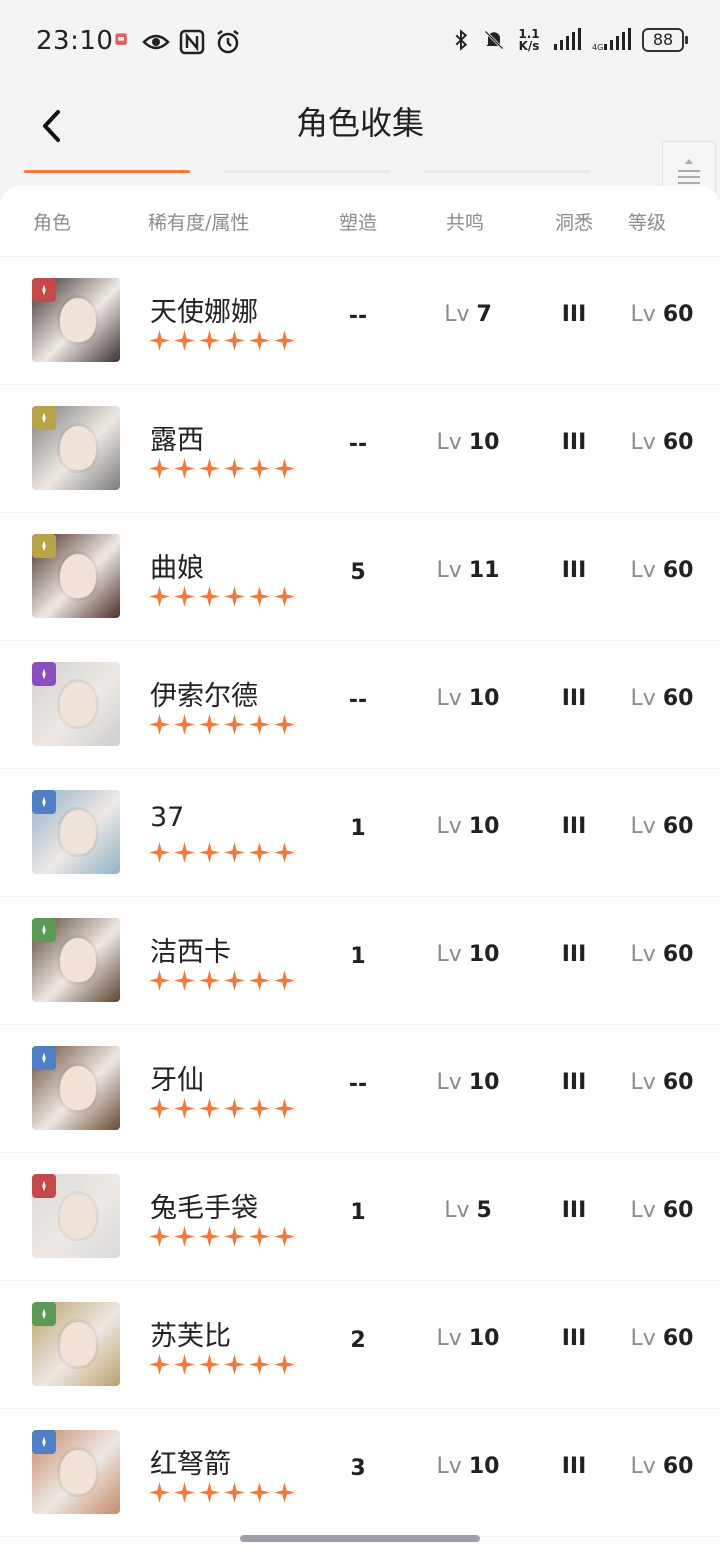  I want to click on status-time: 23:10, so click(75, 41).